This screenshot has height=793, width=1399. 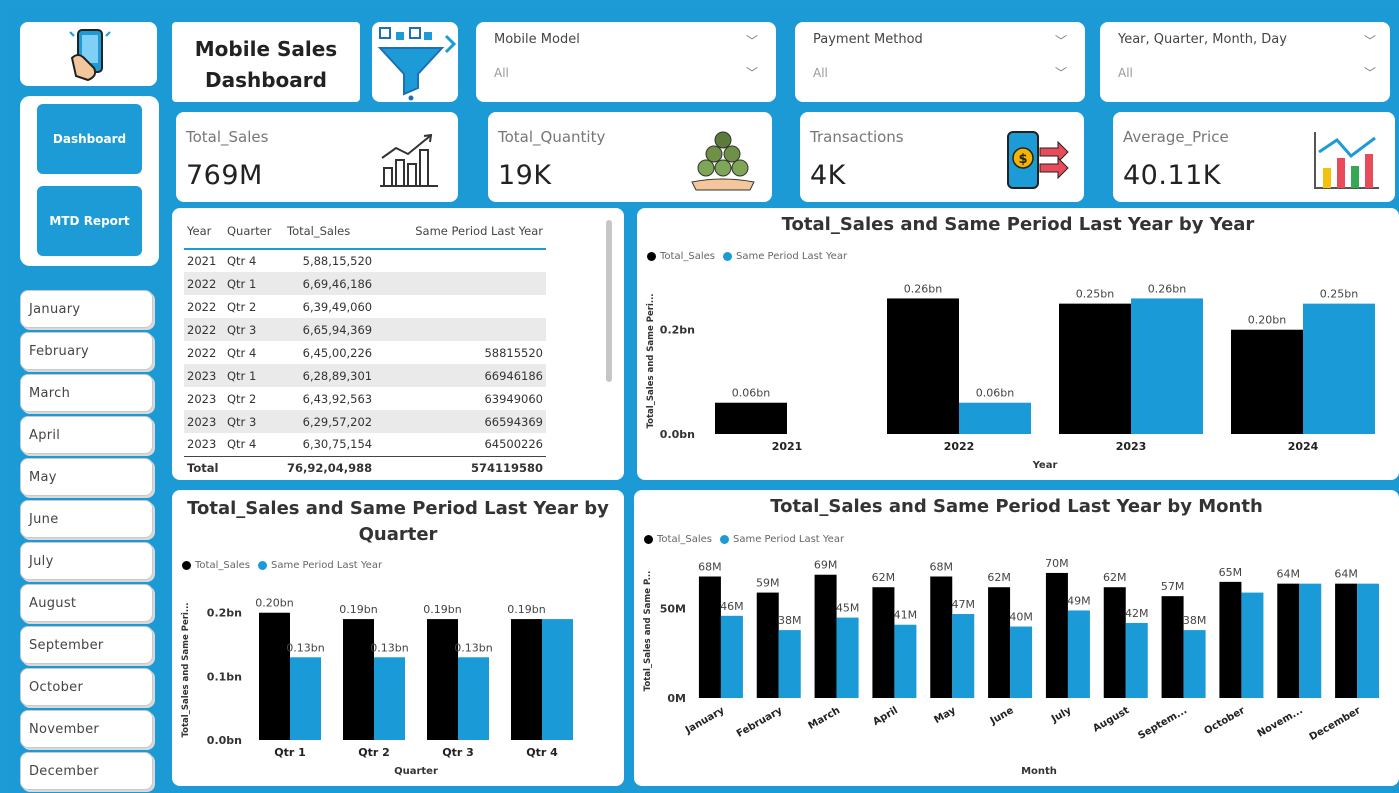 I want to click on table-scrollbar, so click(x=609, y=301).